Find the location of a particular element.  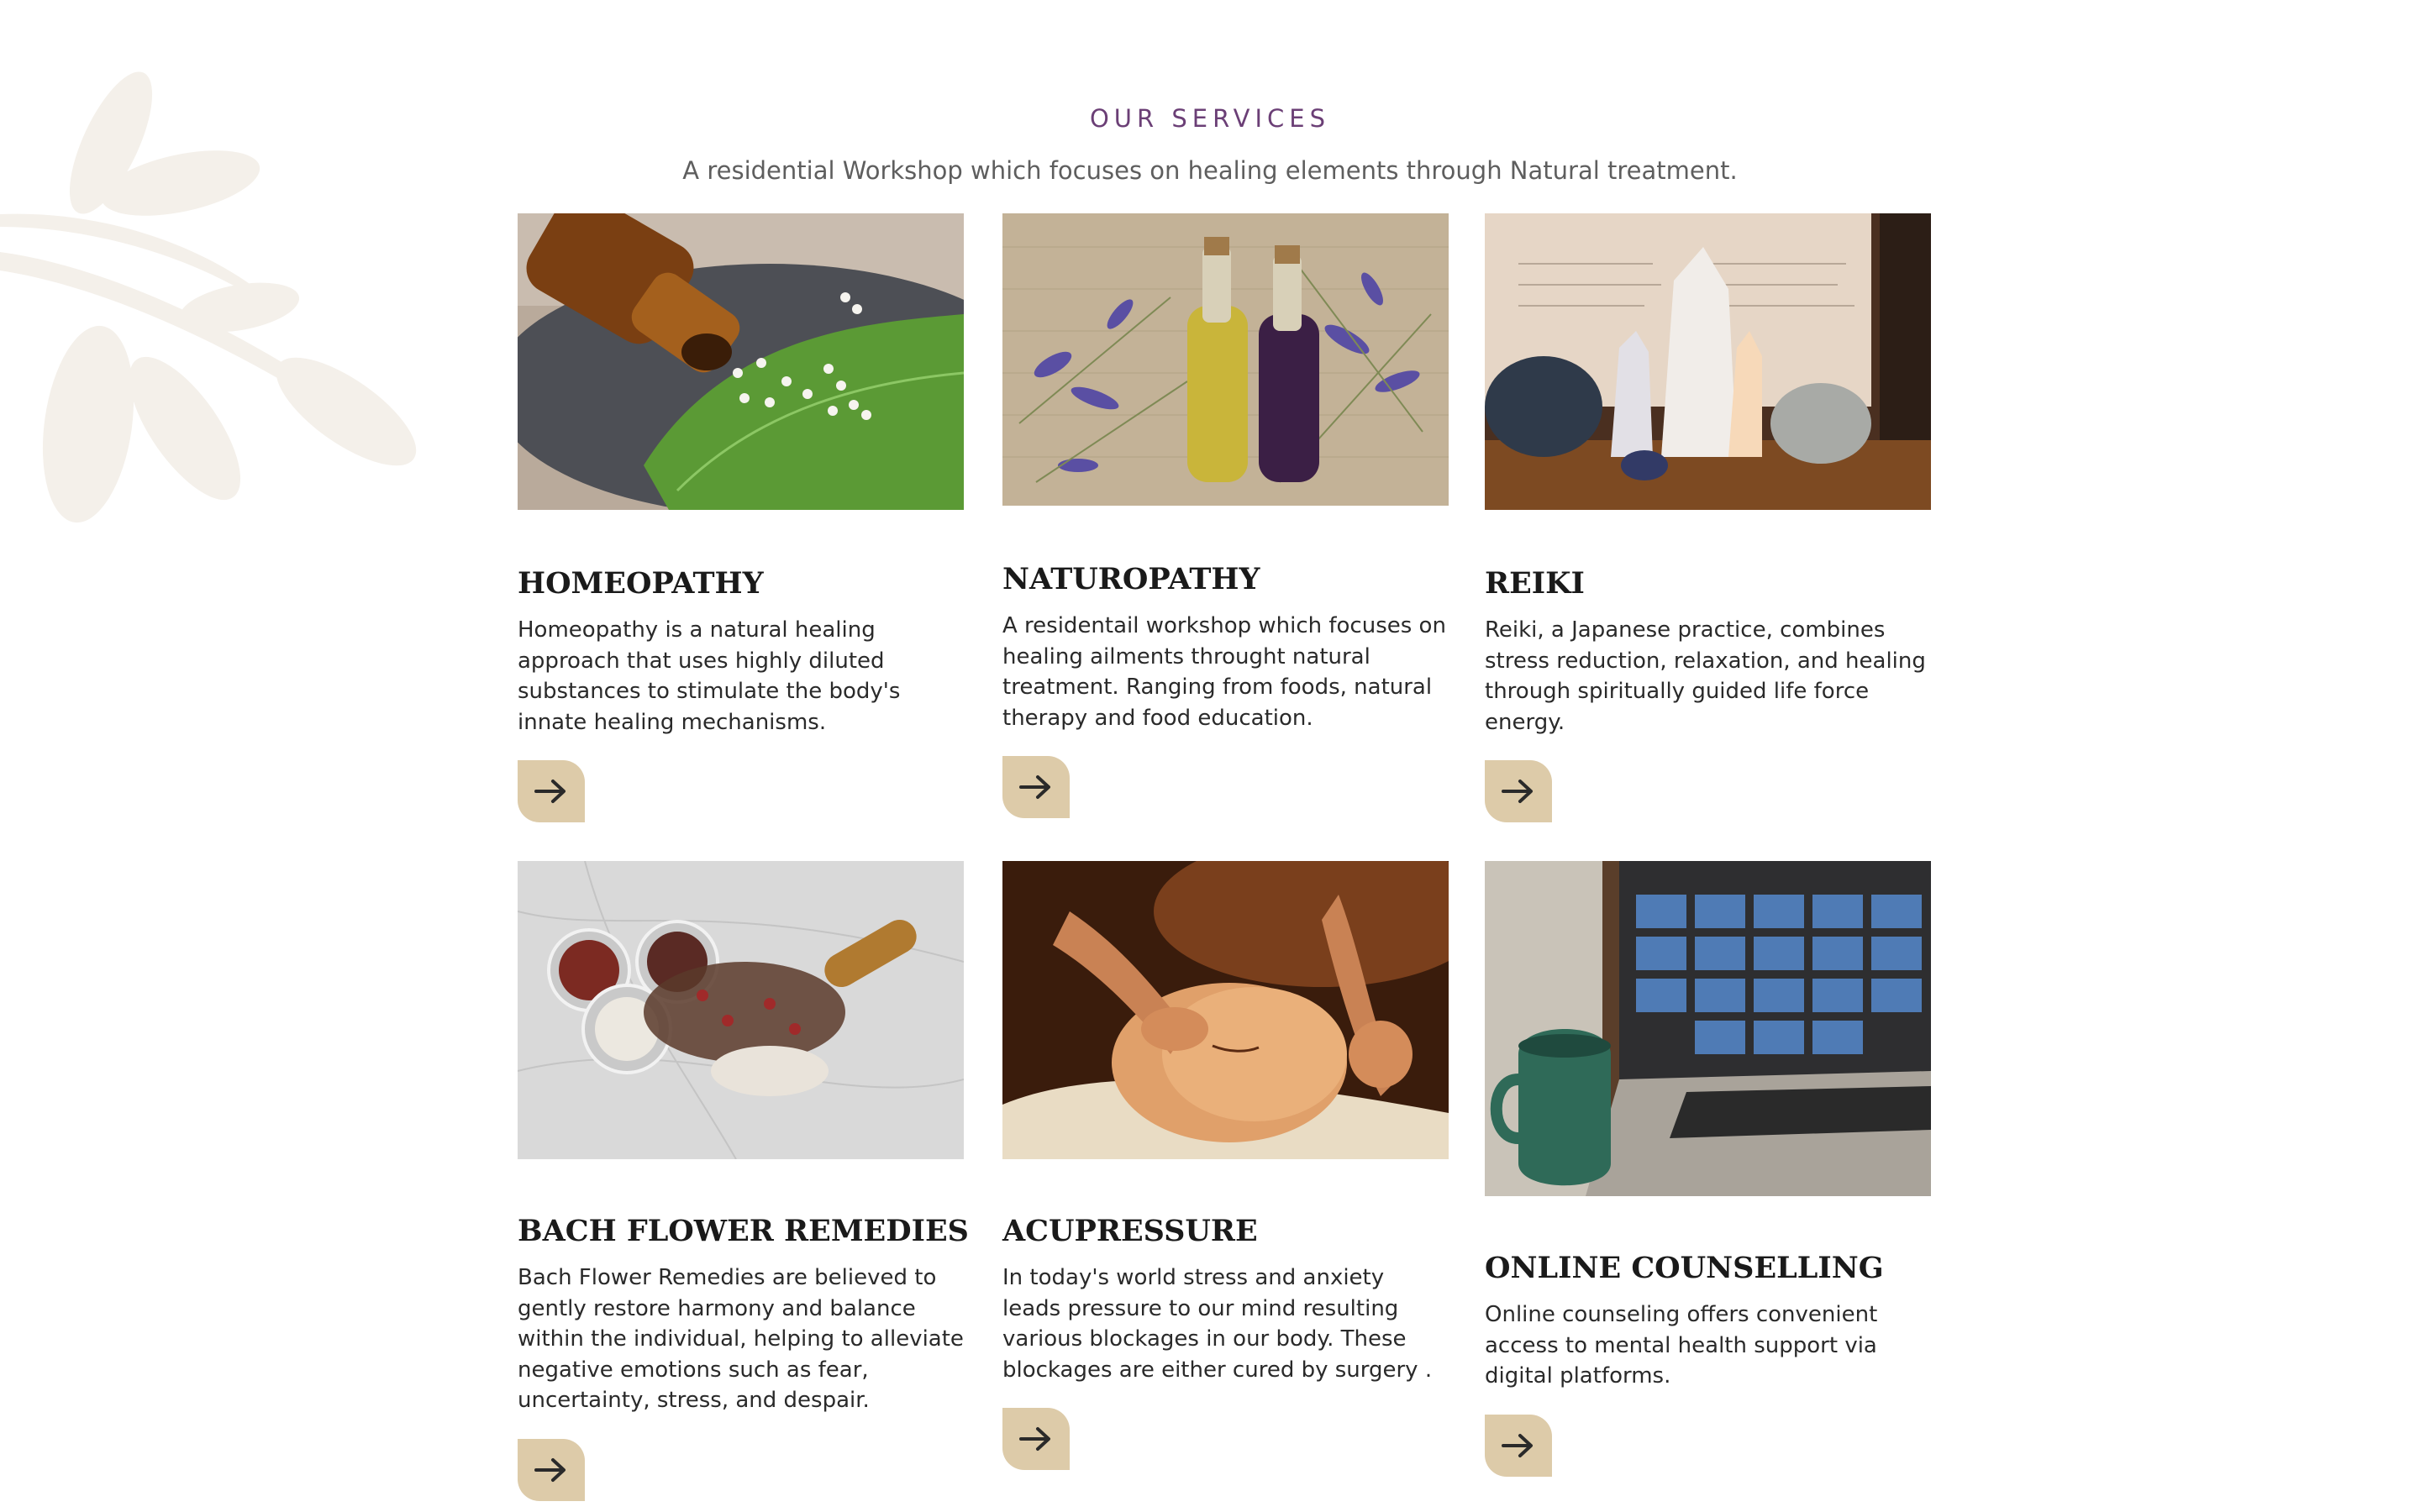

bach-flower-more-button is located at coordinates (552, 1470).